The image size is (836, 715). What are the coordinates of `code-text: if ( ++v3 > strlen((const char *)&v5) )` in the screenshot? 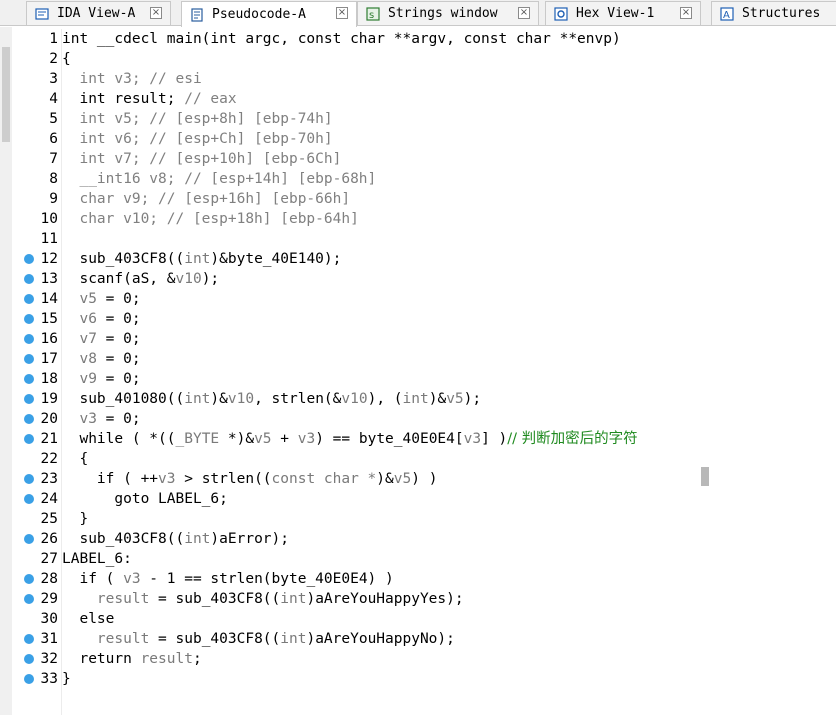 It's located at (250, 479).